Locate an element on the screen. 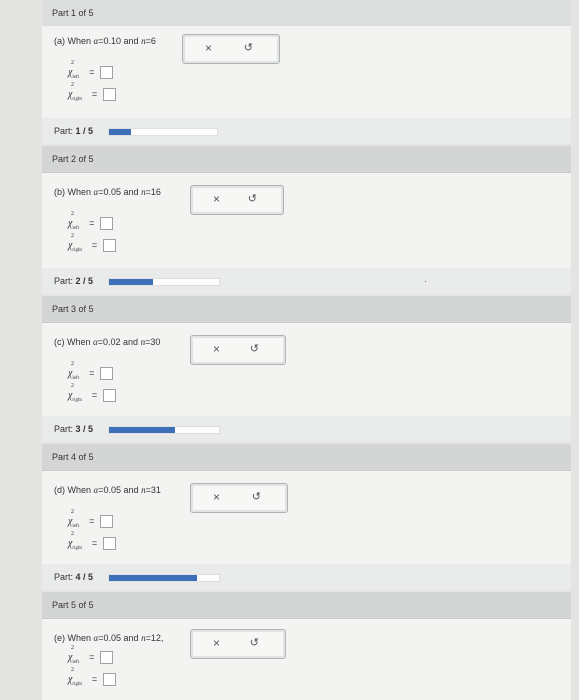 The width and height of the screenshot is (579, 700). question-prefix: (a) When is located at coordinates (74, 41).